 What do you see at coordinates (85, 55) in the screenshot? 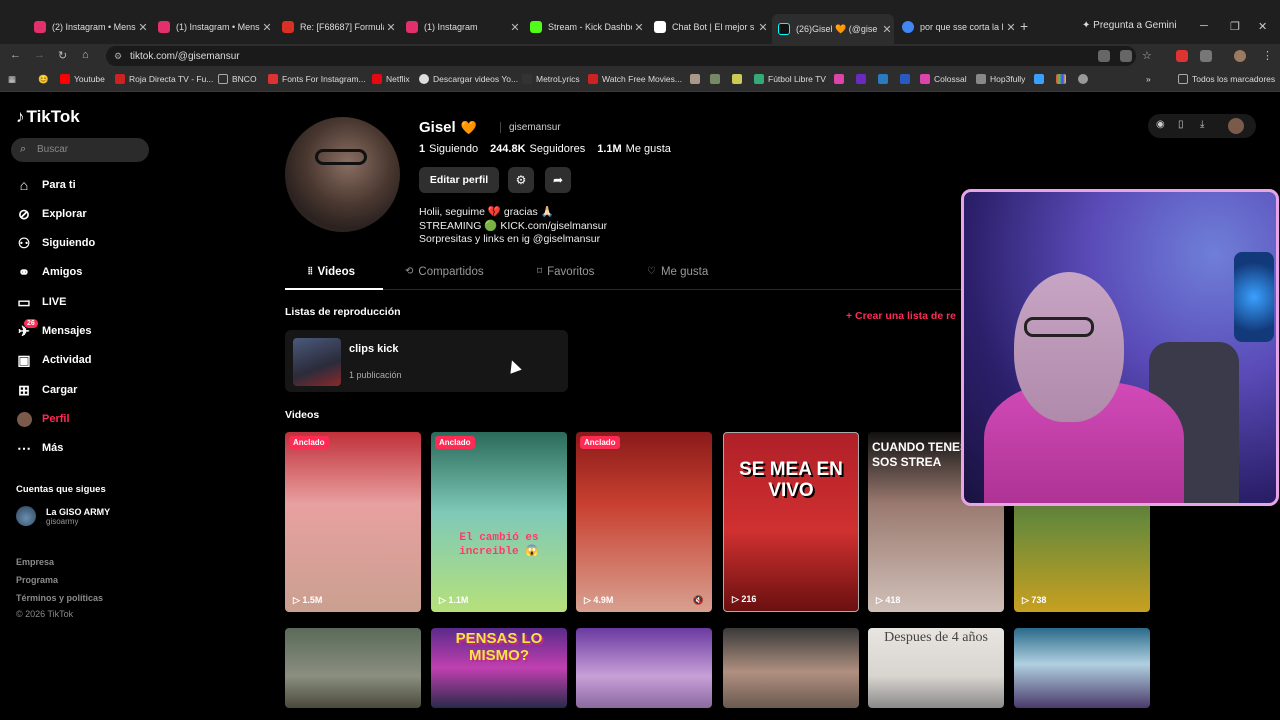
I see `home-browser-icon: ⌂` at bounding box center [85, 55].